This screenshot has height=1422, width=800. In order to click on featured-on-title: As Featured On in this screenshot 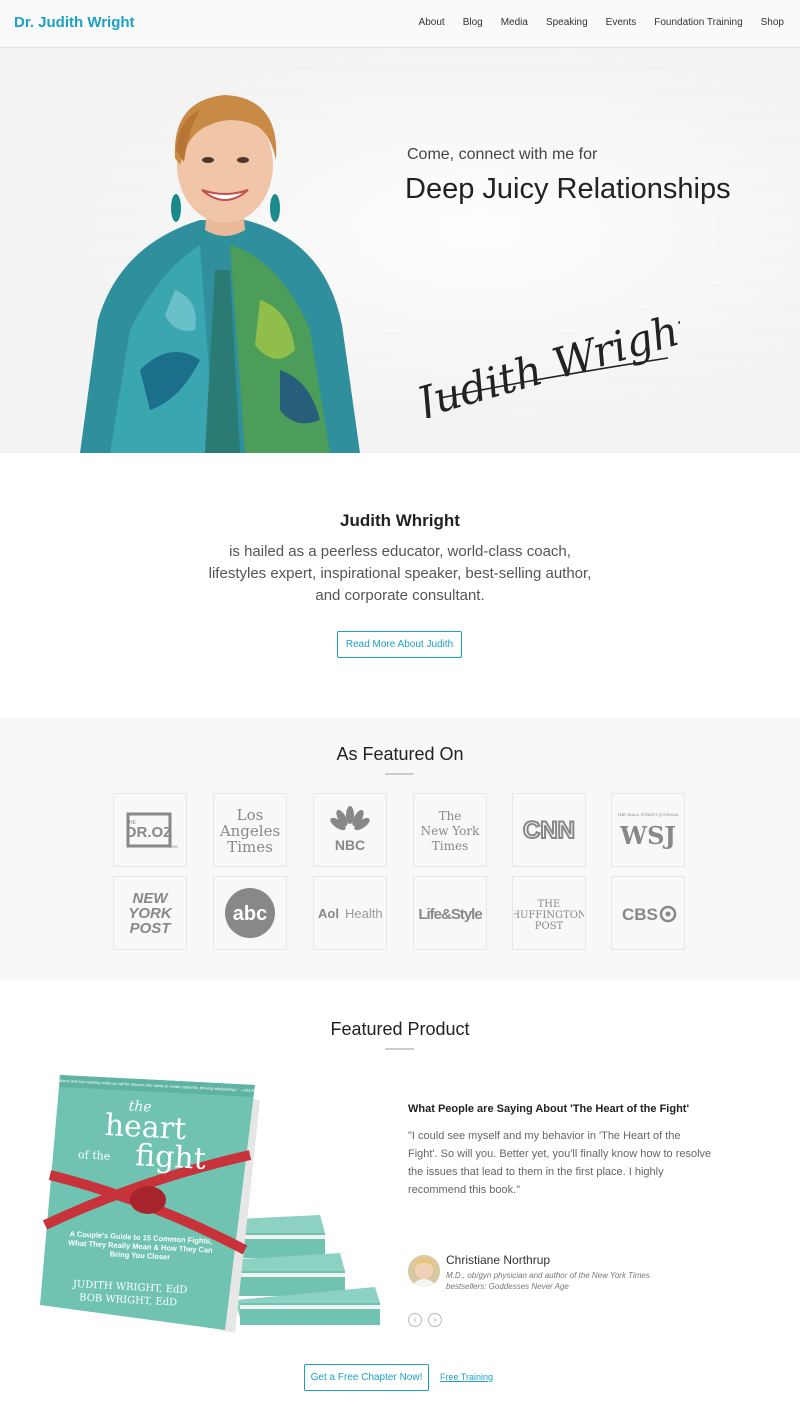, I will do `click(400, 754)`.